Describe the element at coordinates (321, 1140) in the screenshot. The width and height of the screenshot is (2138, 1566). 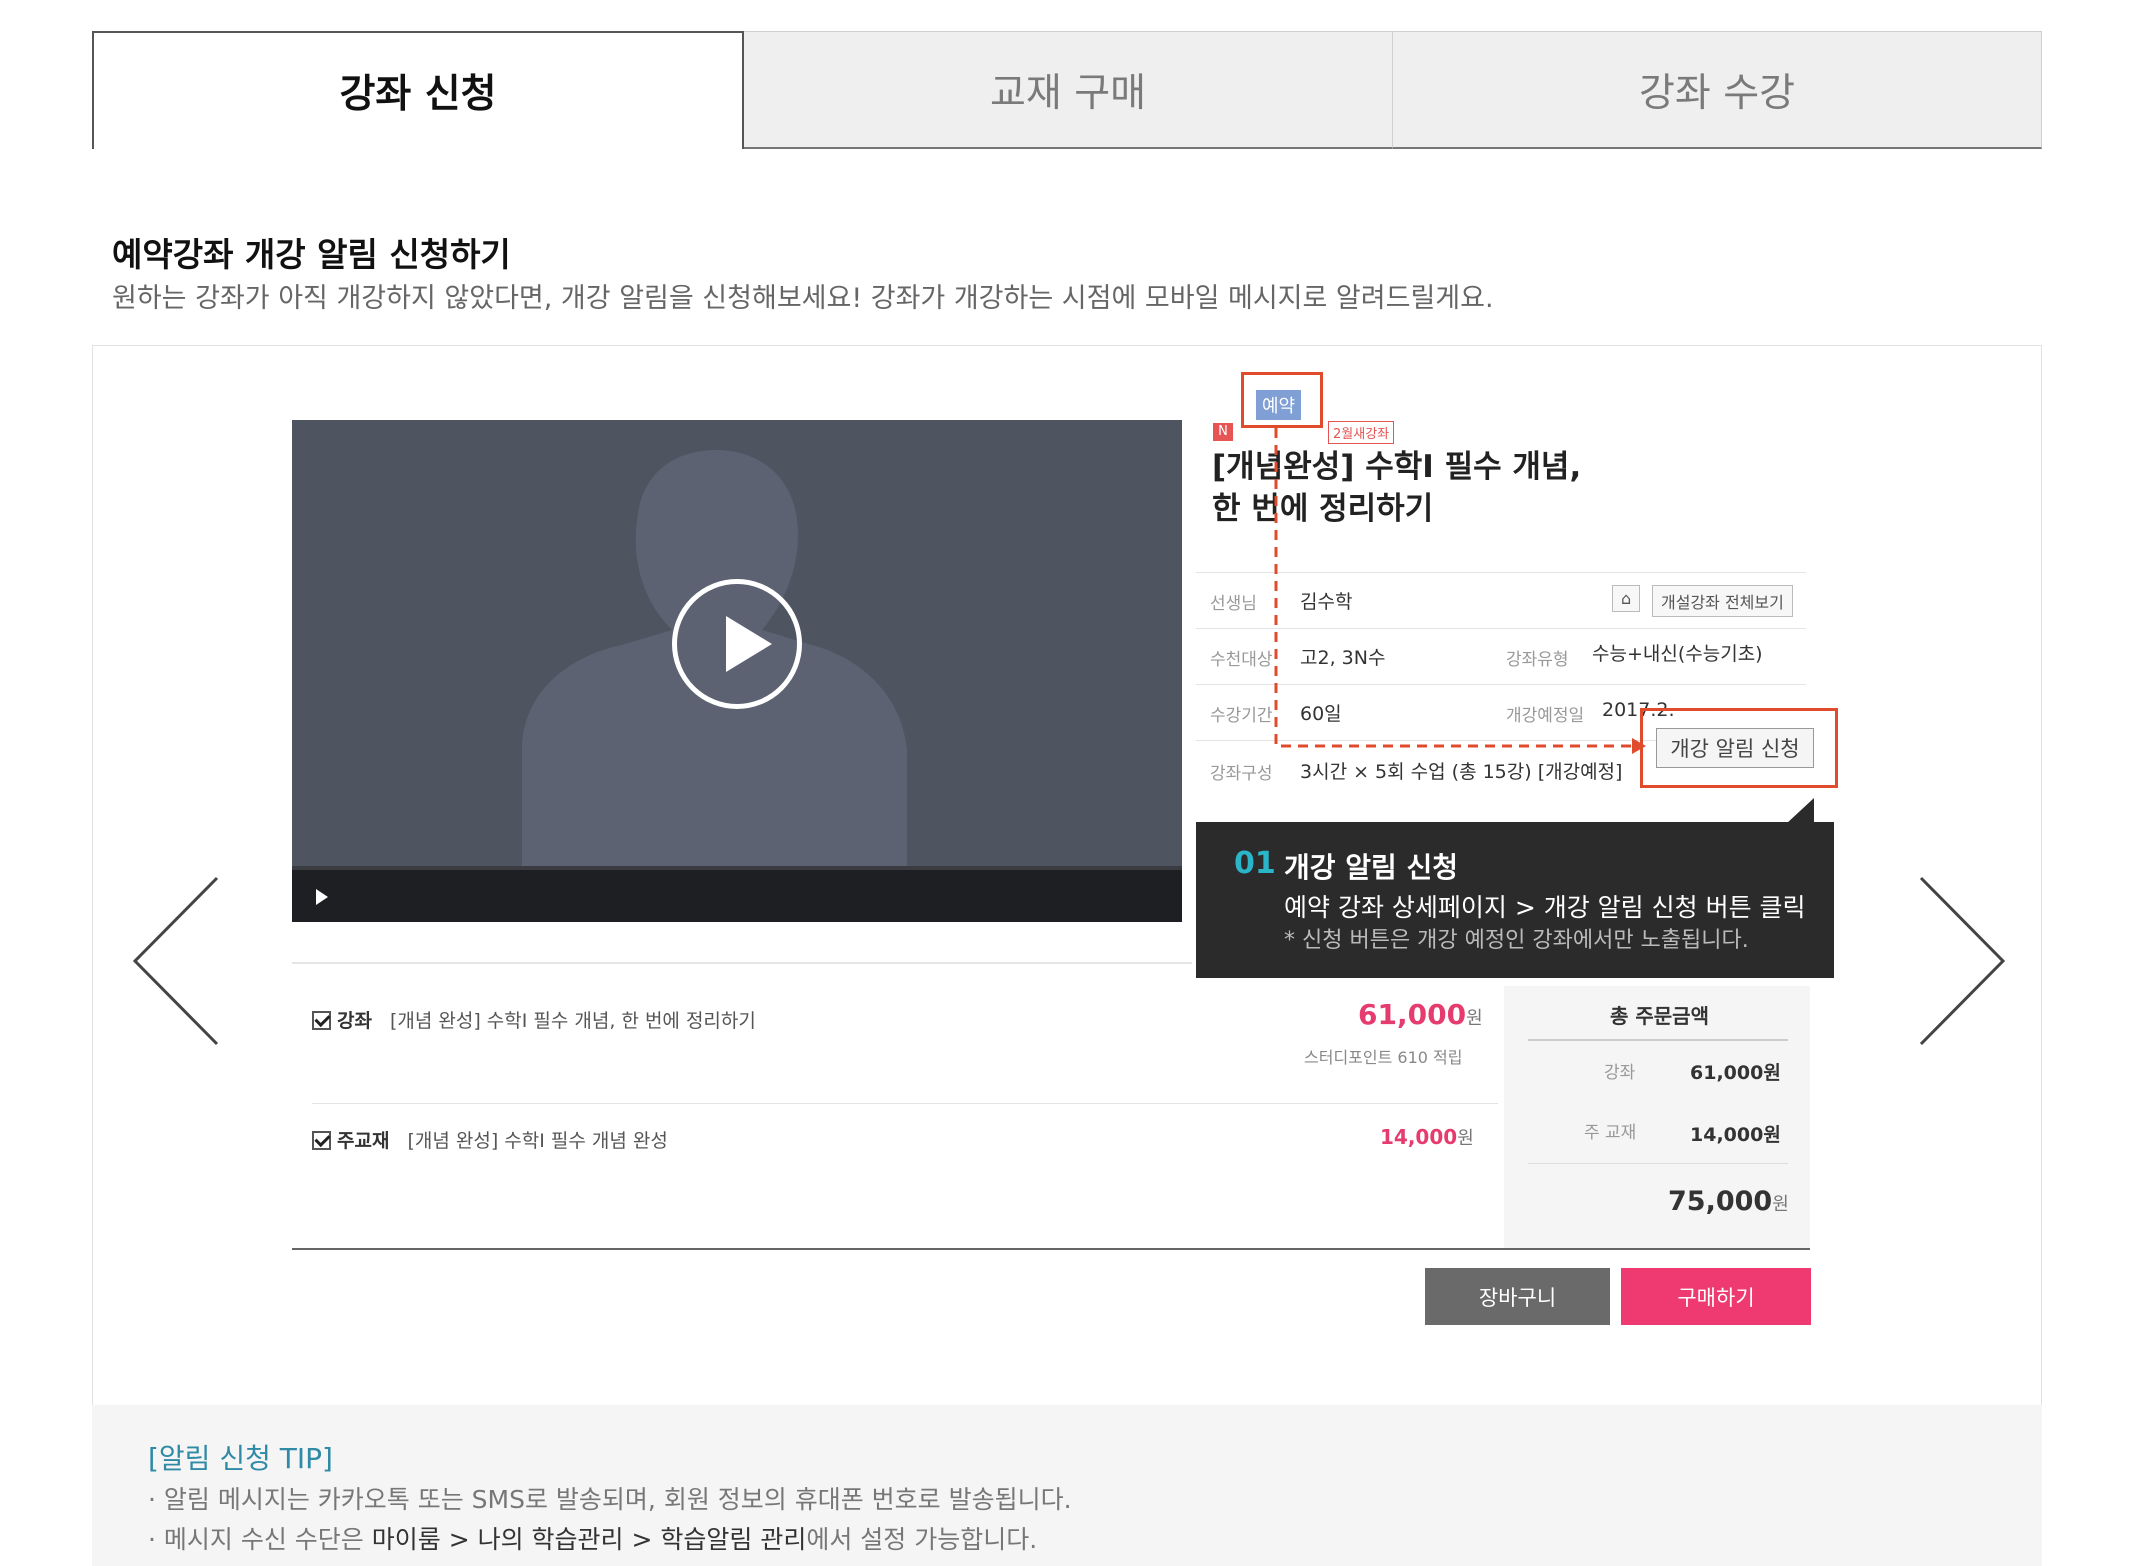
I see `textbook-checkbox` at that location.